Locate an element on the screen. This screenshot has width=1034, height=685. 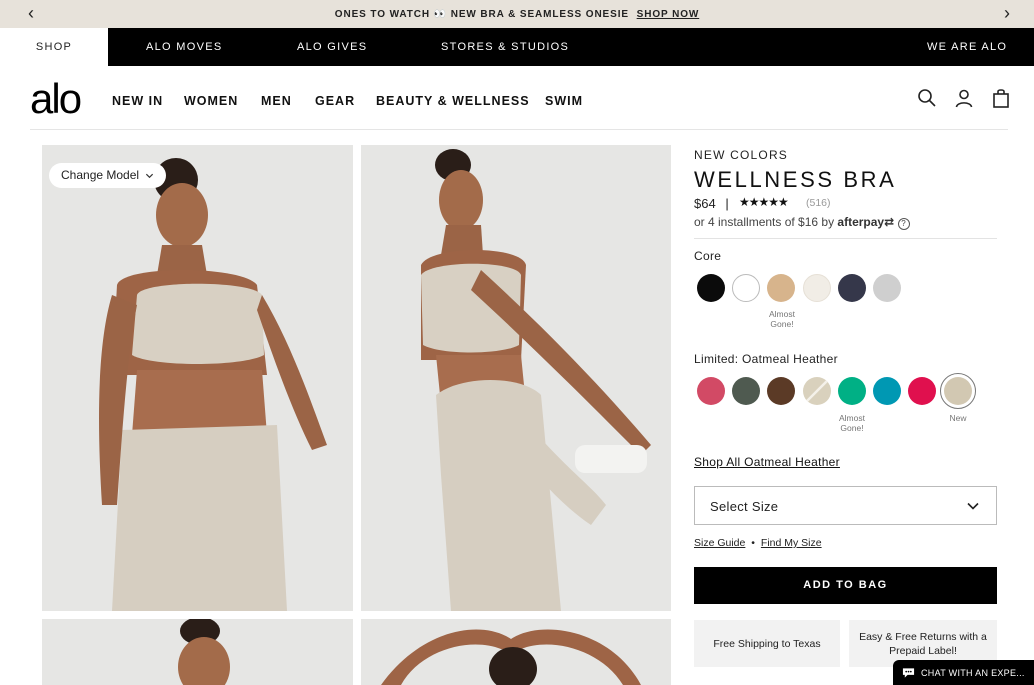
info-icon: ? is located at coordinates (903, 224).